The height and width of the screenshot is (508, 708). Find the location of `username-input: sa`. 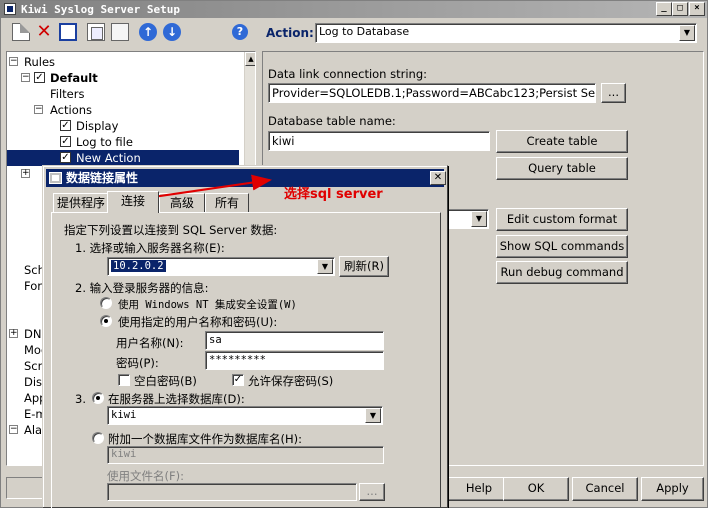

username-input: sa is located at coordinates (294, 340).